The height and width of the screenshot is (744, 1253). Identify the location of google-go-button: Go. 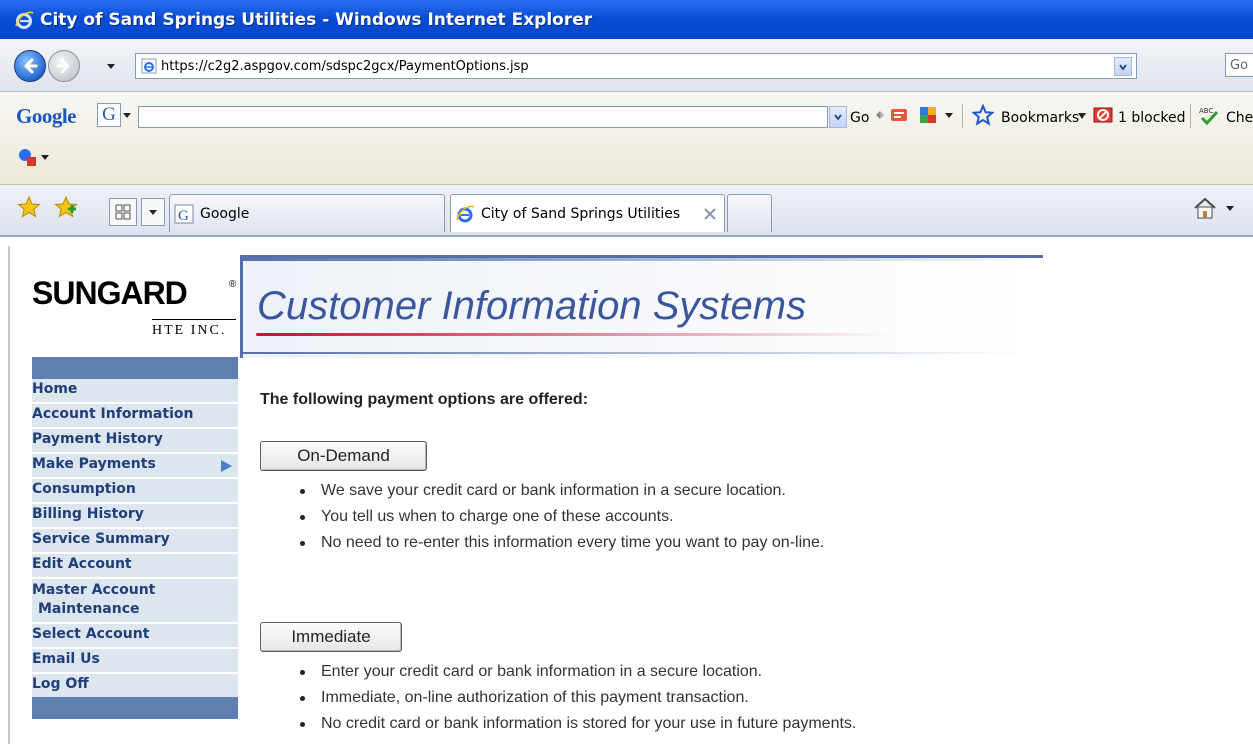
(859, 118).